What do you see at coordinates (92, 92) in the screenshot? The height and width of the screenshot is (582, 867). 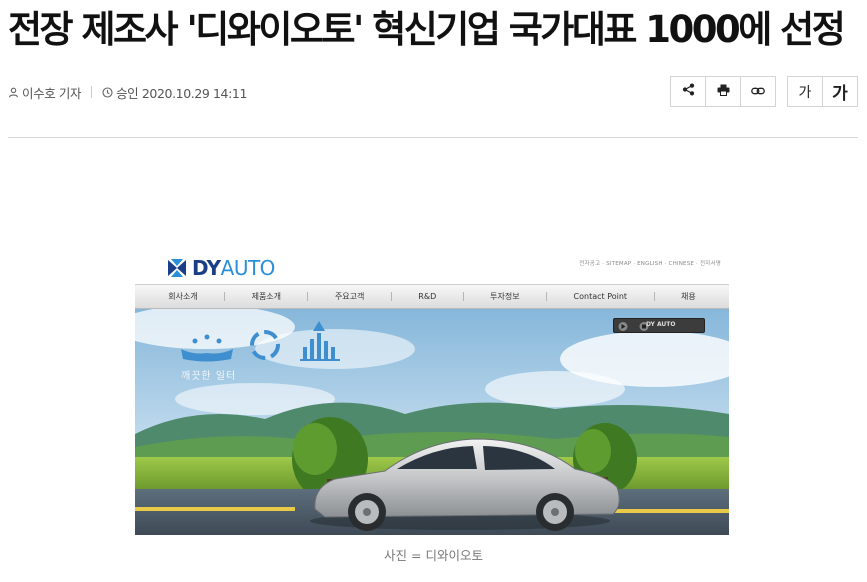 I see `meta-divider` at bounding box center [92, 92].